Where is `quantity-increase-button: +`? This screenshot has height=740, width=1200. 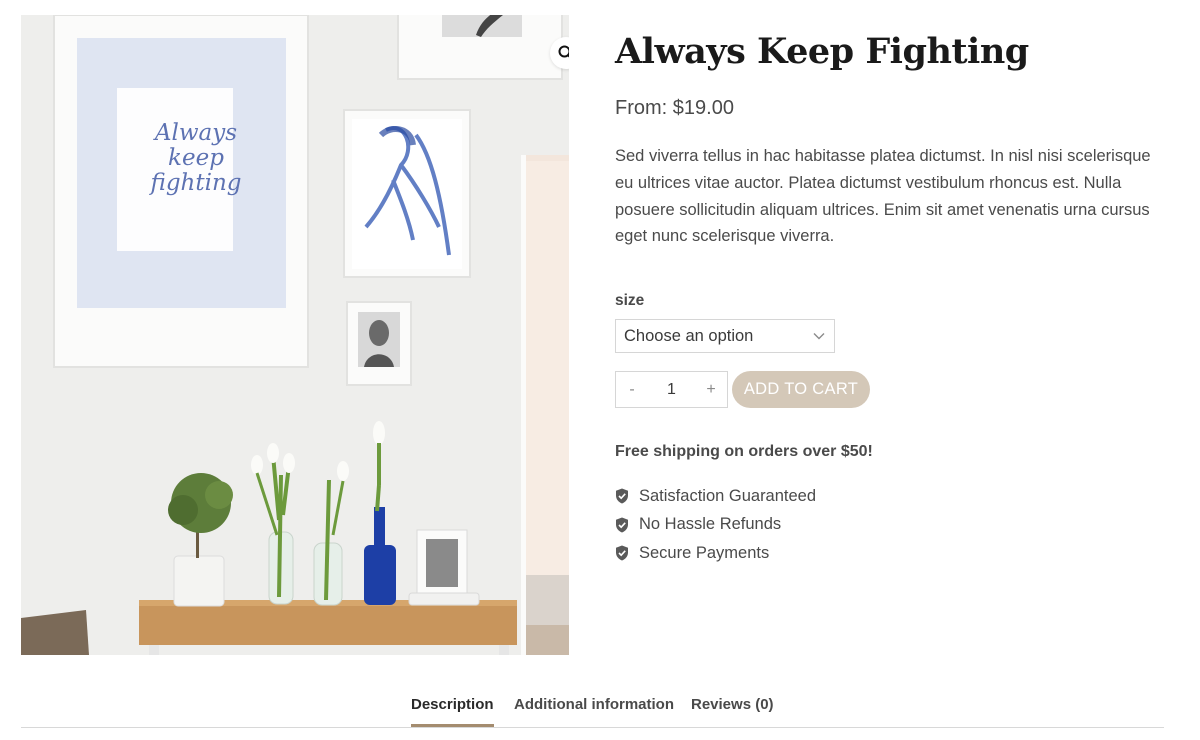
quantity-increase-button: + is located at coordinates (711, 389).